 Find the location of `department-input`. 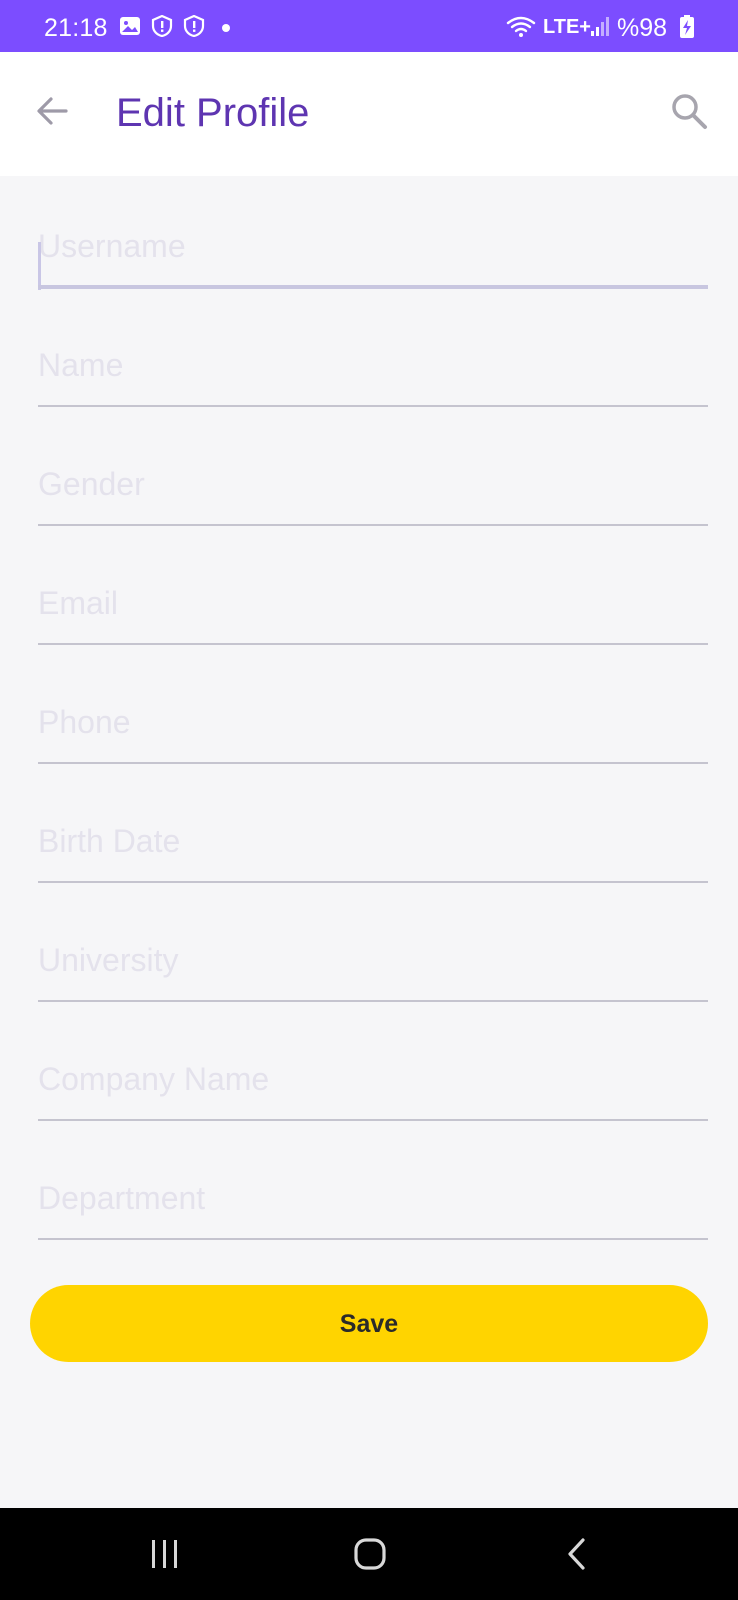

department-input is located at coordinates (373, 1198).